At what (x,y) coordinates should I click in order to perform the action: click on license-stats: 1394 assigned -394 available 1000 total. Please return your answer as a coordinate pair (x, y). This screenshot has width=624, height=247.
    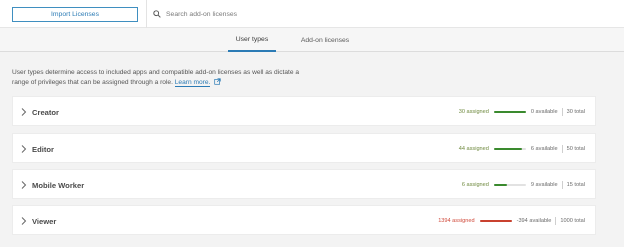
    Looking at the image, I should click on (511, 221).